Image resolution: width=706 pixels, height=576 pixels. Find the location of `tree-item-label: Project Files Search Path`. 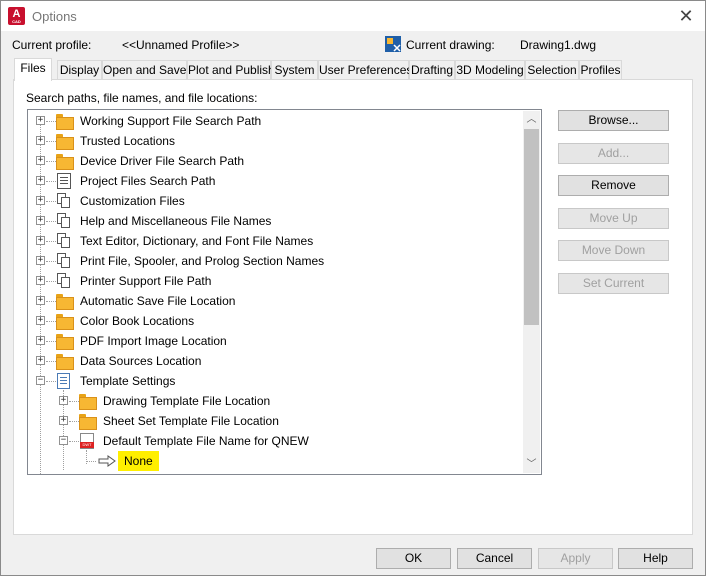

tree-item-label: Project Files Search Path is located at coordinates (148, 181).